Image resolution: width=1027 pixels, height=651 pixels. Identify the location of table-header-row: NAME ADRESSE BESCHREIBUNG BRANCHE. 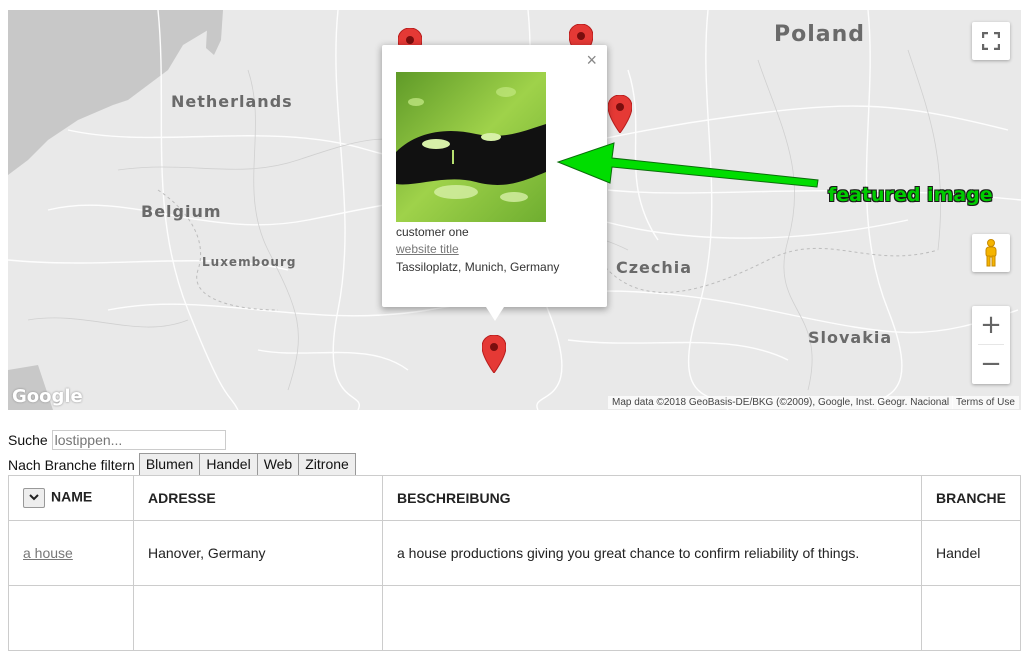
(514, 498).